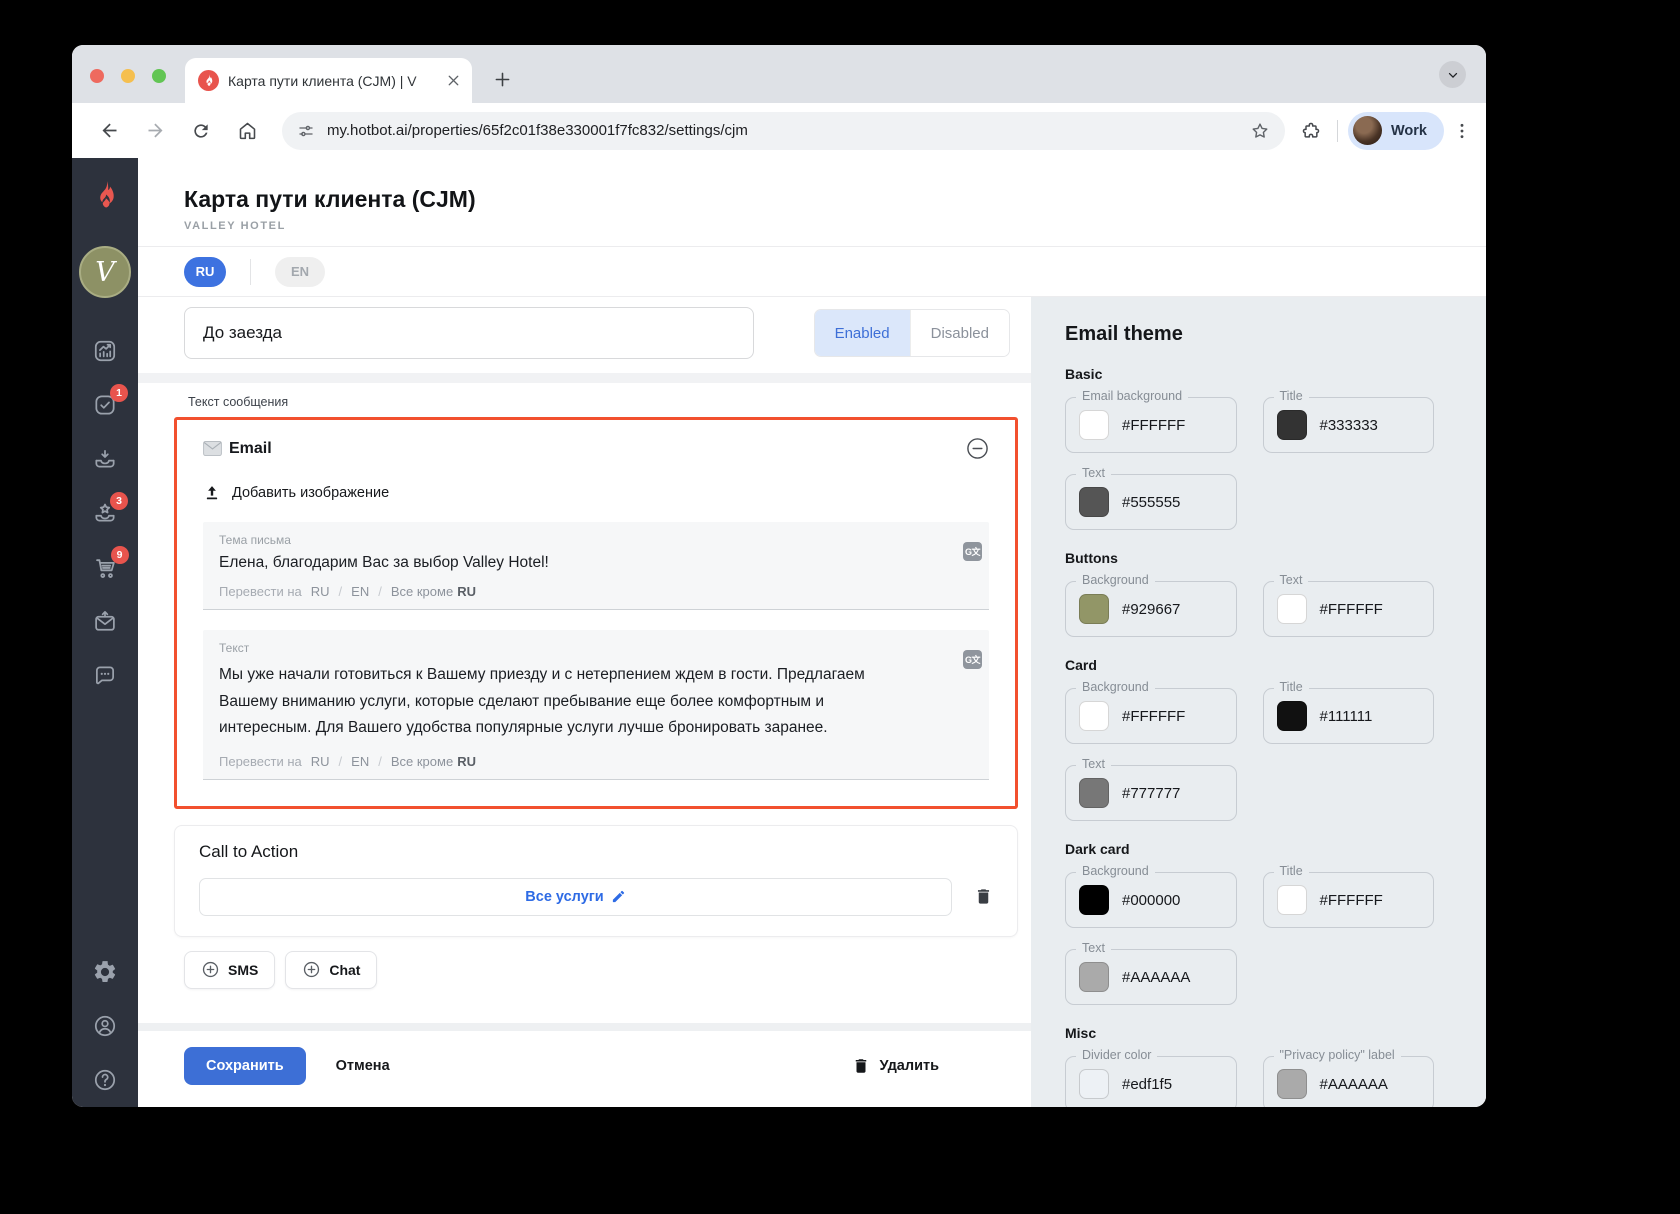  I want to click on sidebar-item-settings, so click(105, 972).